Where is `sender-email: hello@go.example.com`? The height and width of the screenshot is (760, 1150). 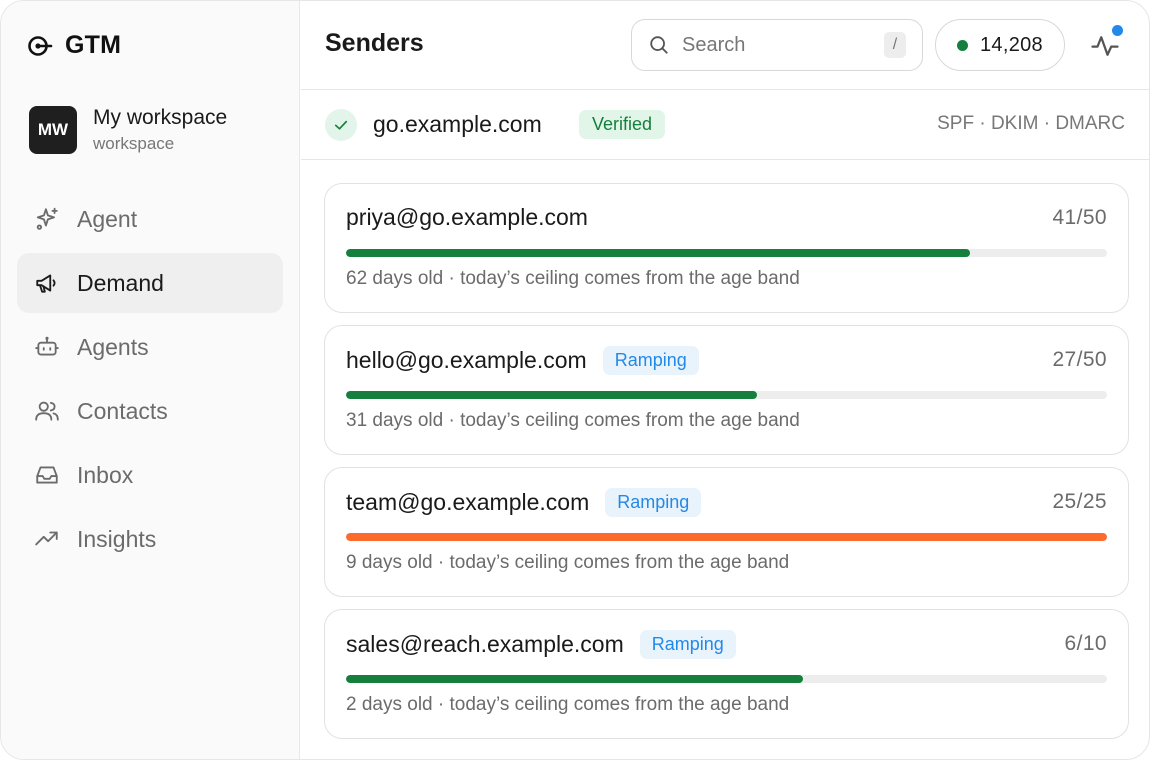
sender-email: hello@go.example.com is located at coordinates (466, 360).